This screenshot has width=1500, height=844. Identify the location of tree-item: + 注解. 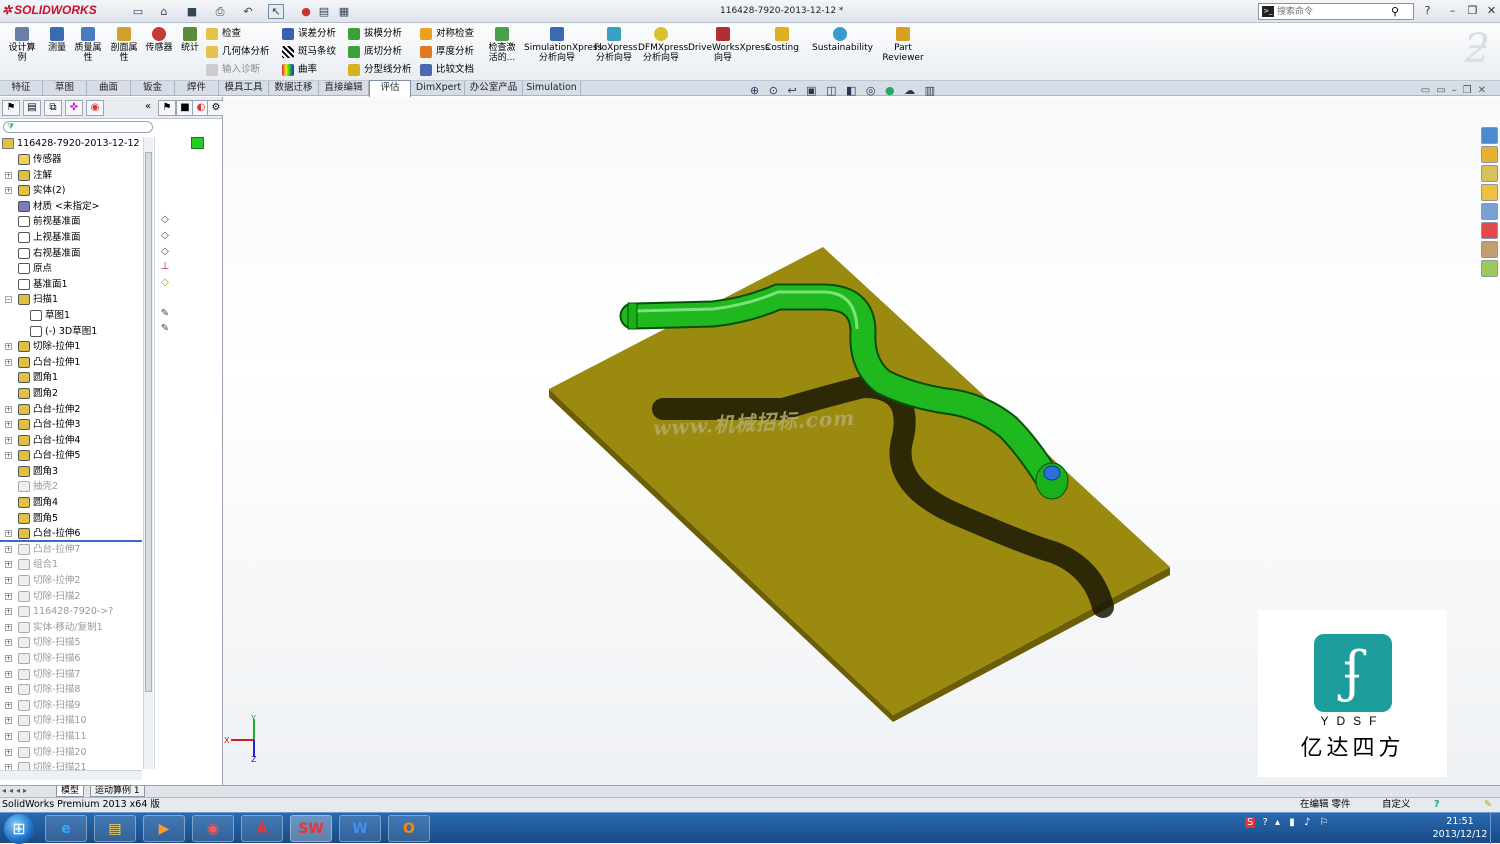
(71, 176).